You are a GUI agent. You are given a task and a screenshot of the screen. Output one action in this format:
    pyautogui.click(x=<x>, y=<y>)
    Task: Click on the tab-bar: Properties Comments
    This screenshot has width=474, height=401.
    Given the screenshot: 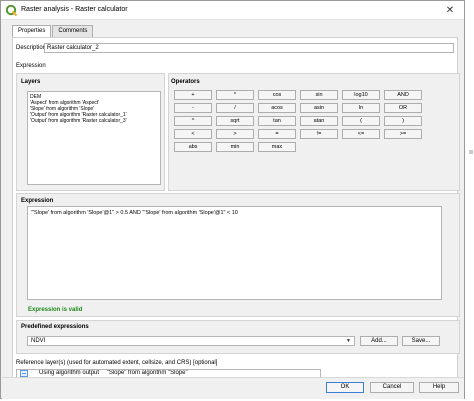 What is the action you would take?
    pyautogui.click(x=53, y=31)
    